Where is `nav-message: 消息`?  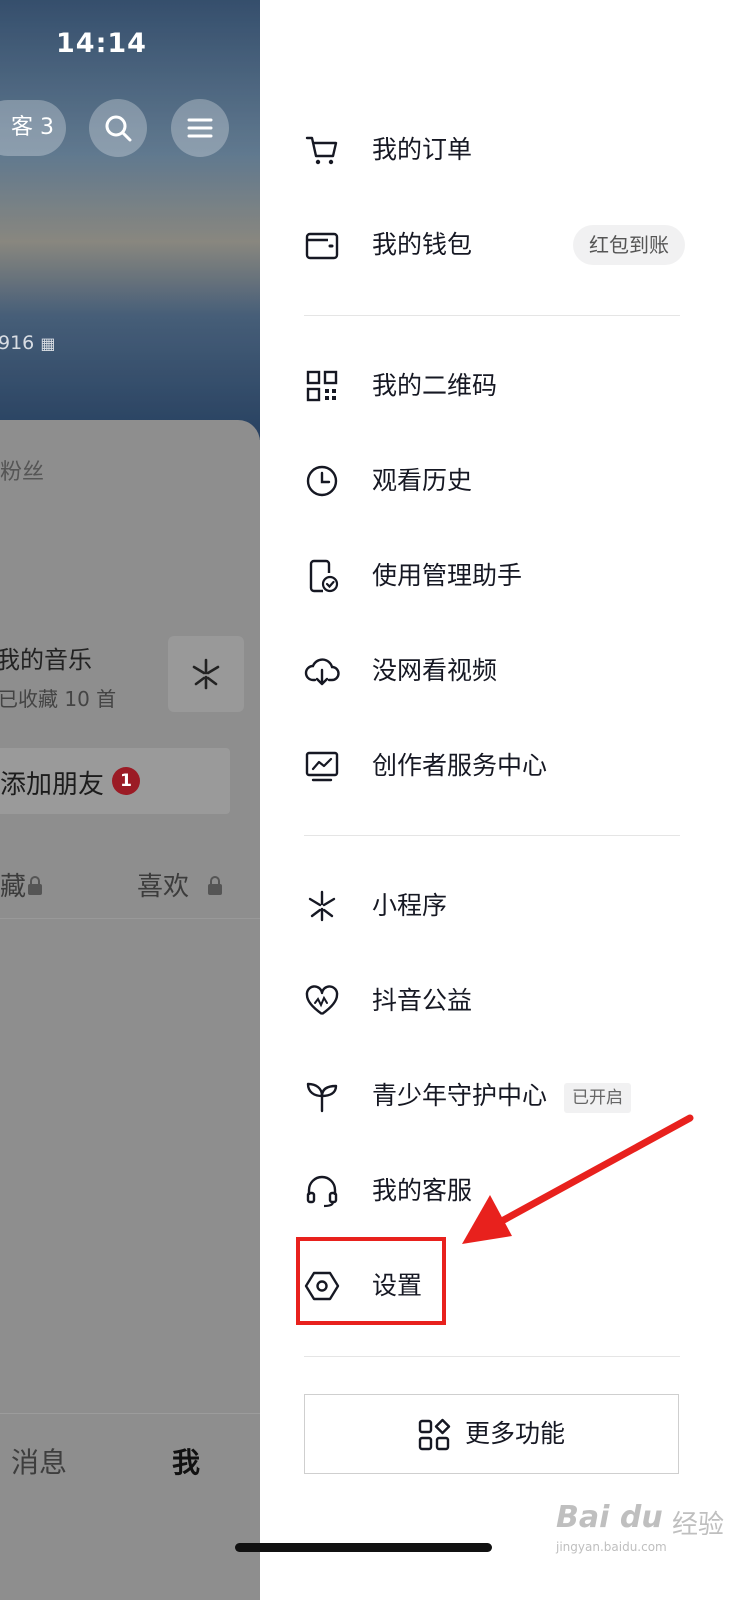
nav-message: 消息 is located at coordinates (39, 1461).